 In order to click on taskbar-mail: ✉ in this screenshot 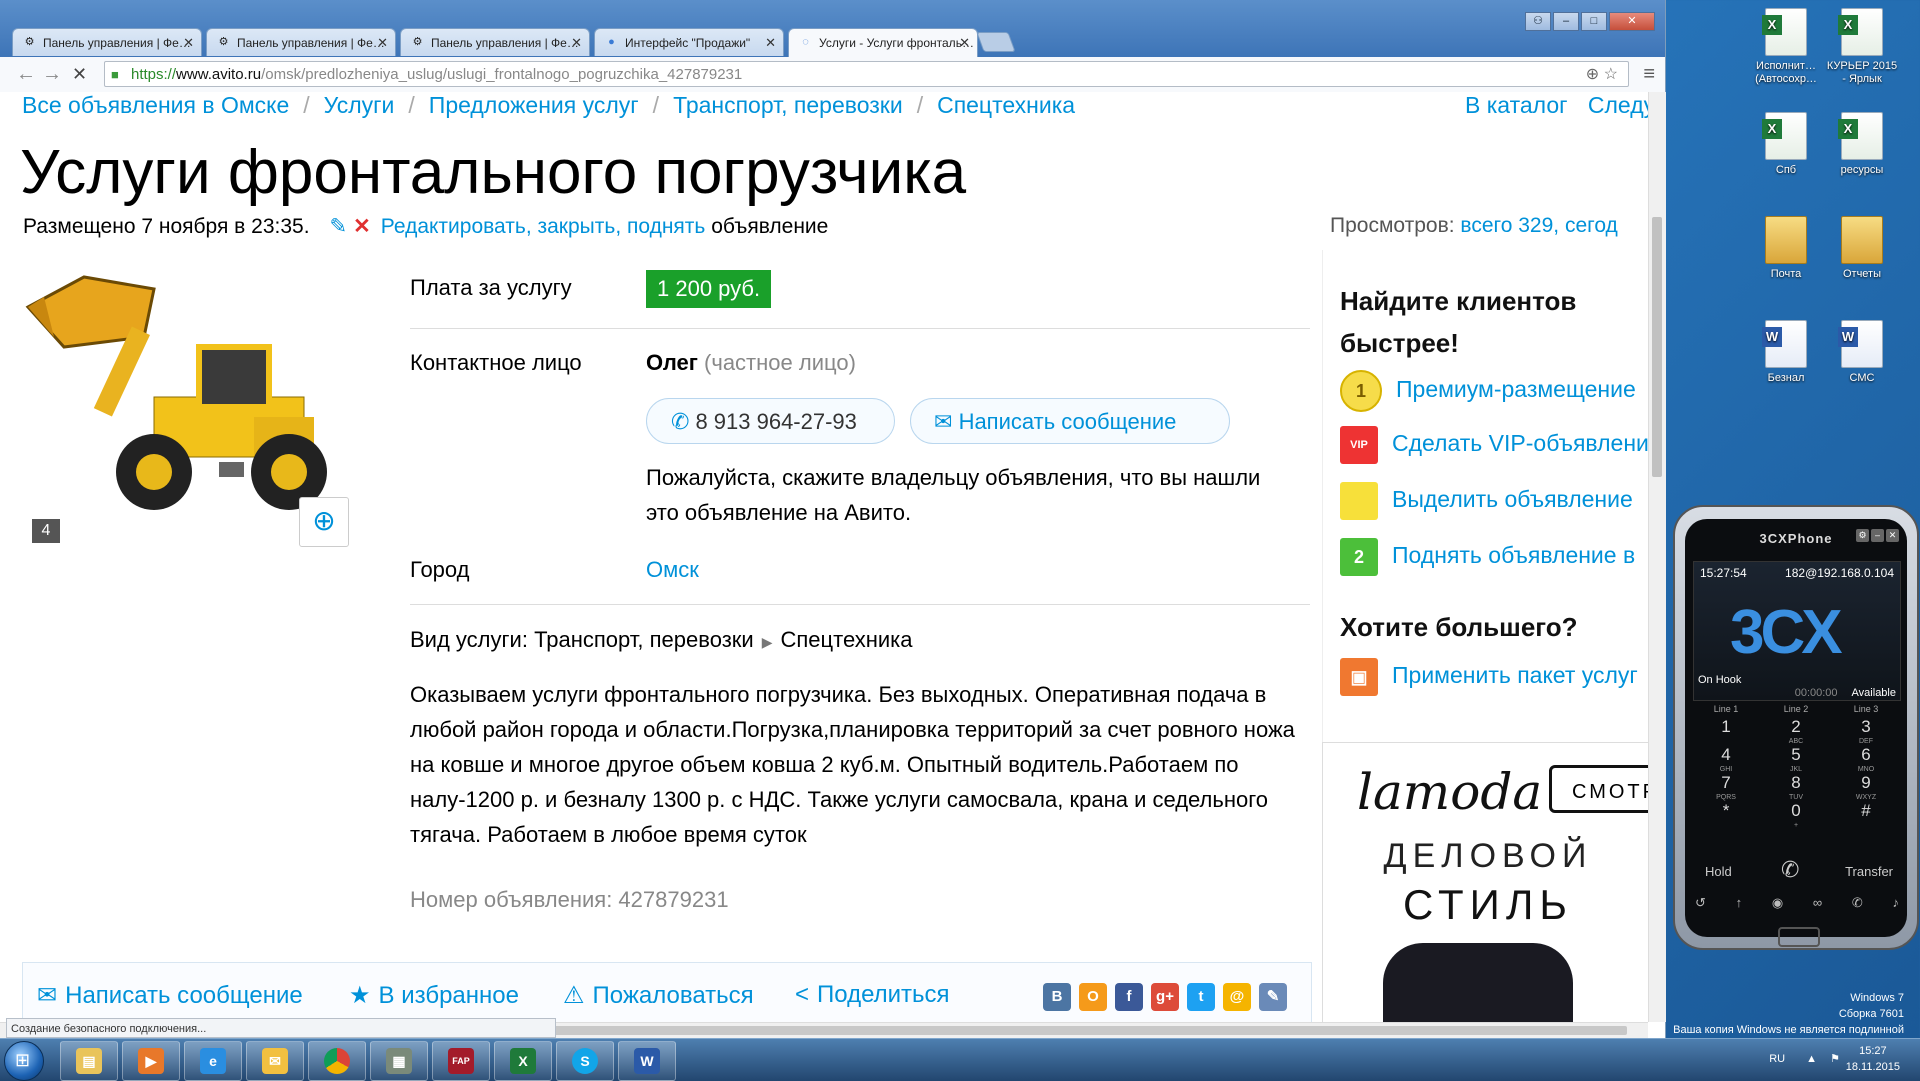, I will do `click(275, 1061)`.